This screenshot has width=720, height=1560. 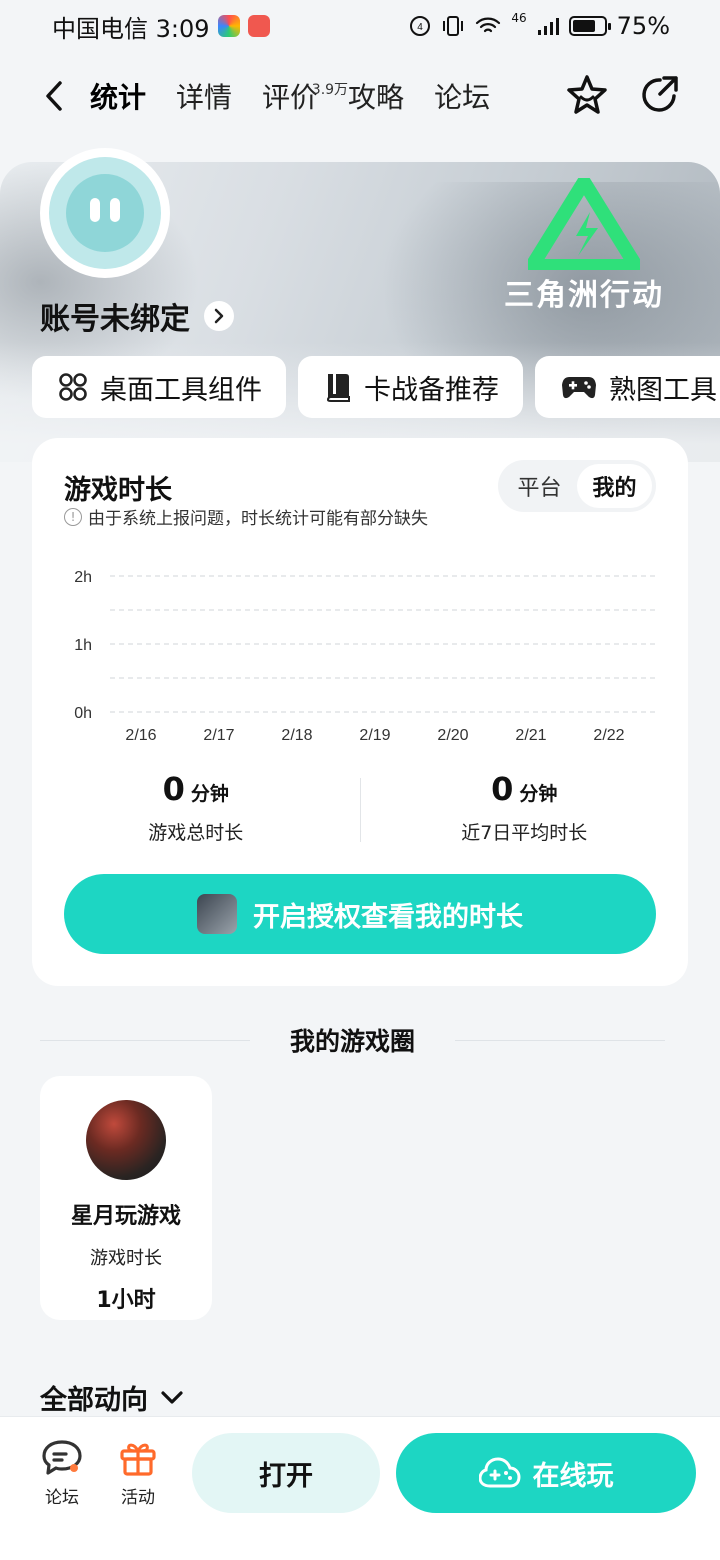 I want to click on chevron-down-icon, so click(x=172, y=1397).